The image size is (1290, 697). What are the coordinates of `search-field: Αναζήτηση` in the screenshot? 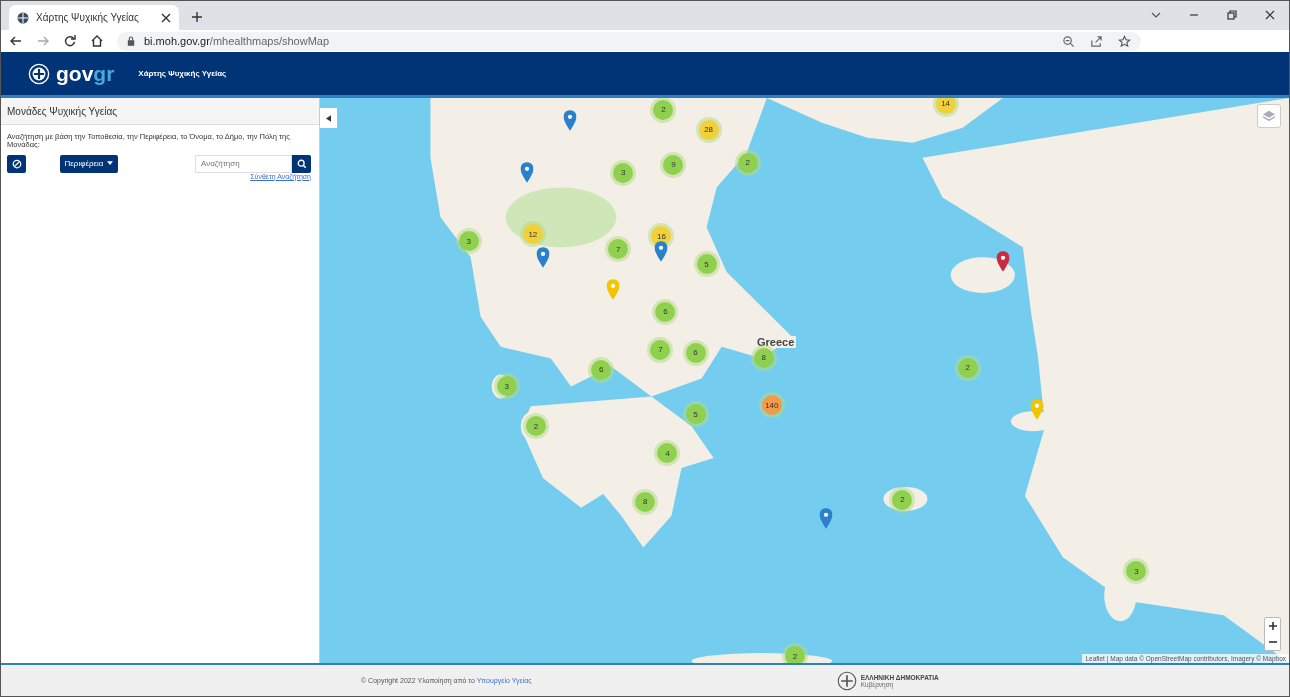 It's located at (243, 163).